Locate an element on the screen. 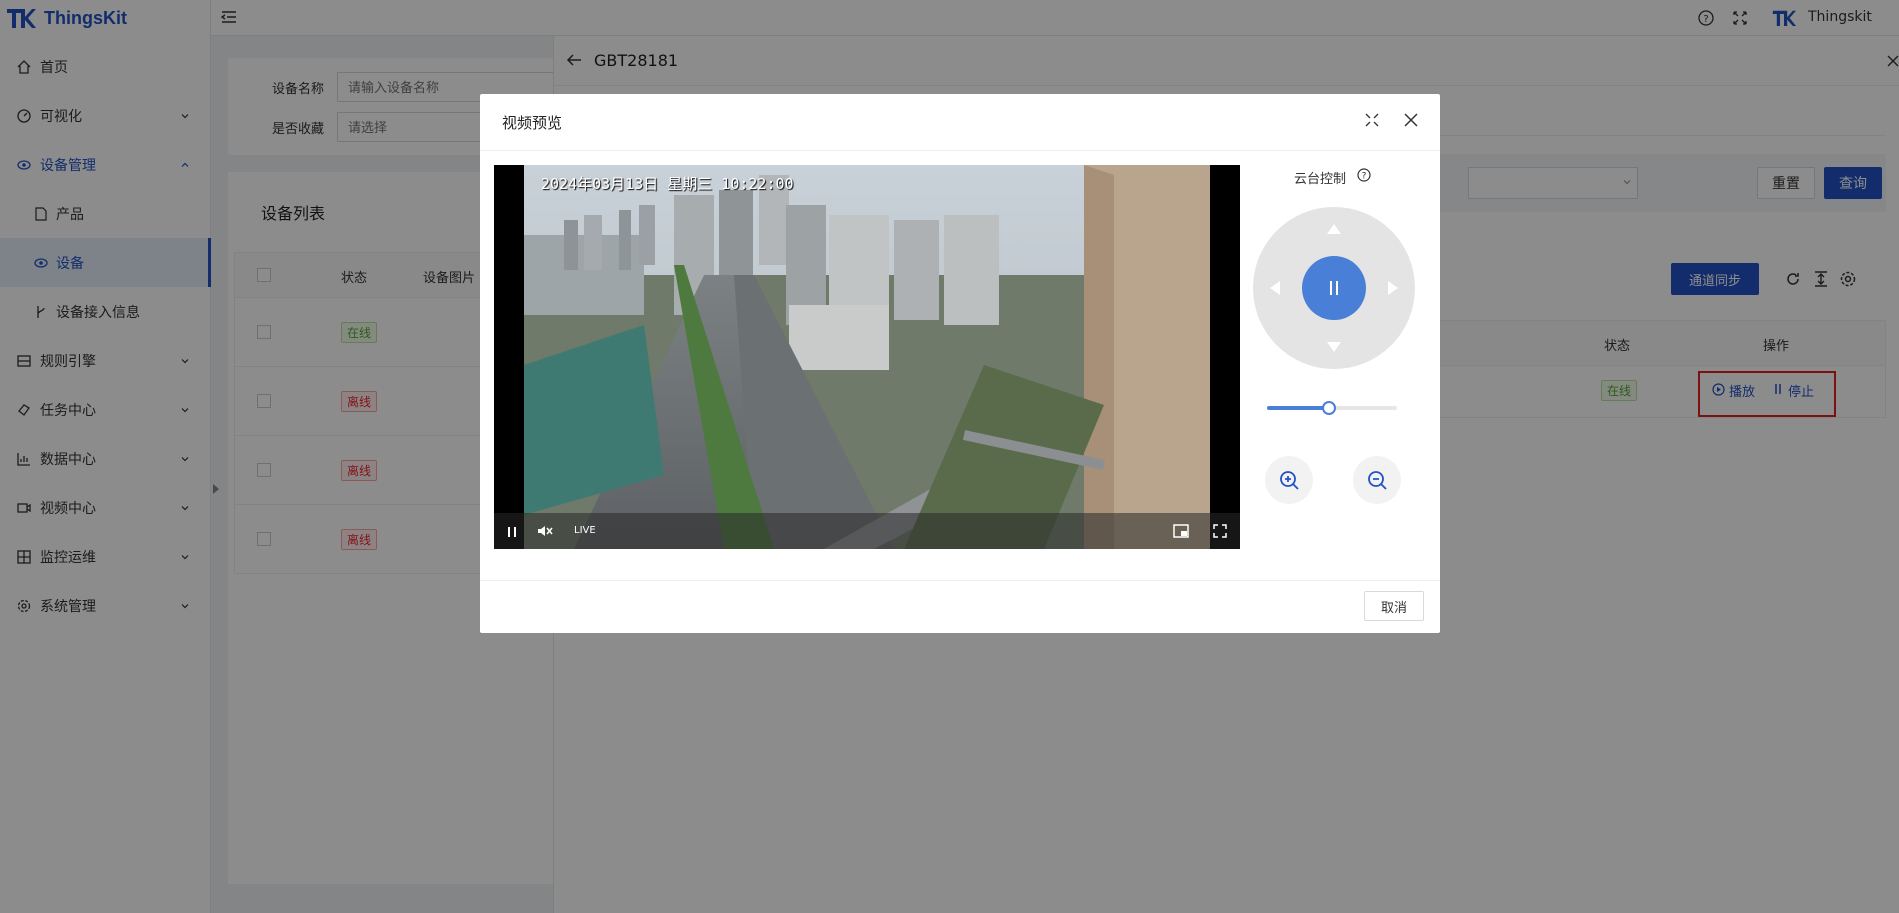 The height and width of the screenshot is (913, 1899). zoom-out-button is located at coordinates (1377, 480).